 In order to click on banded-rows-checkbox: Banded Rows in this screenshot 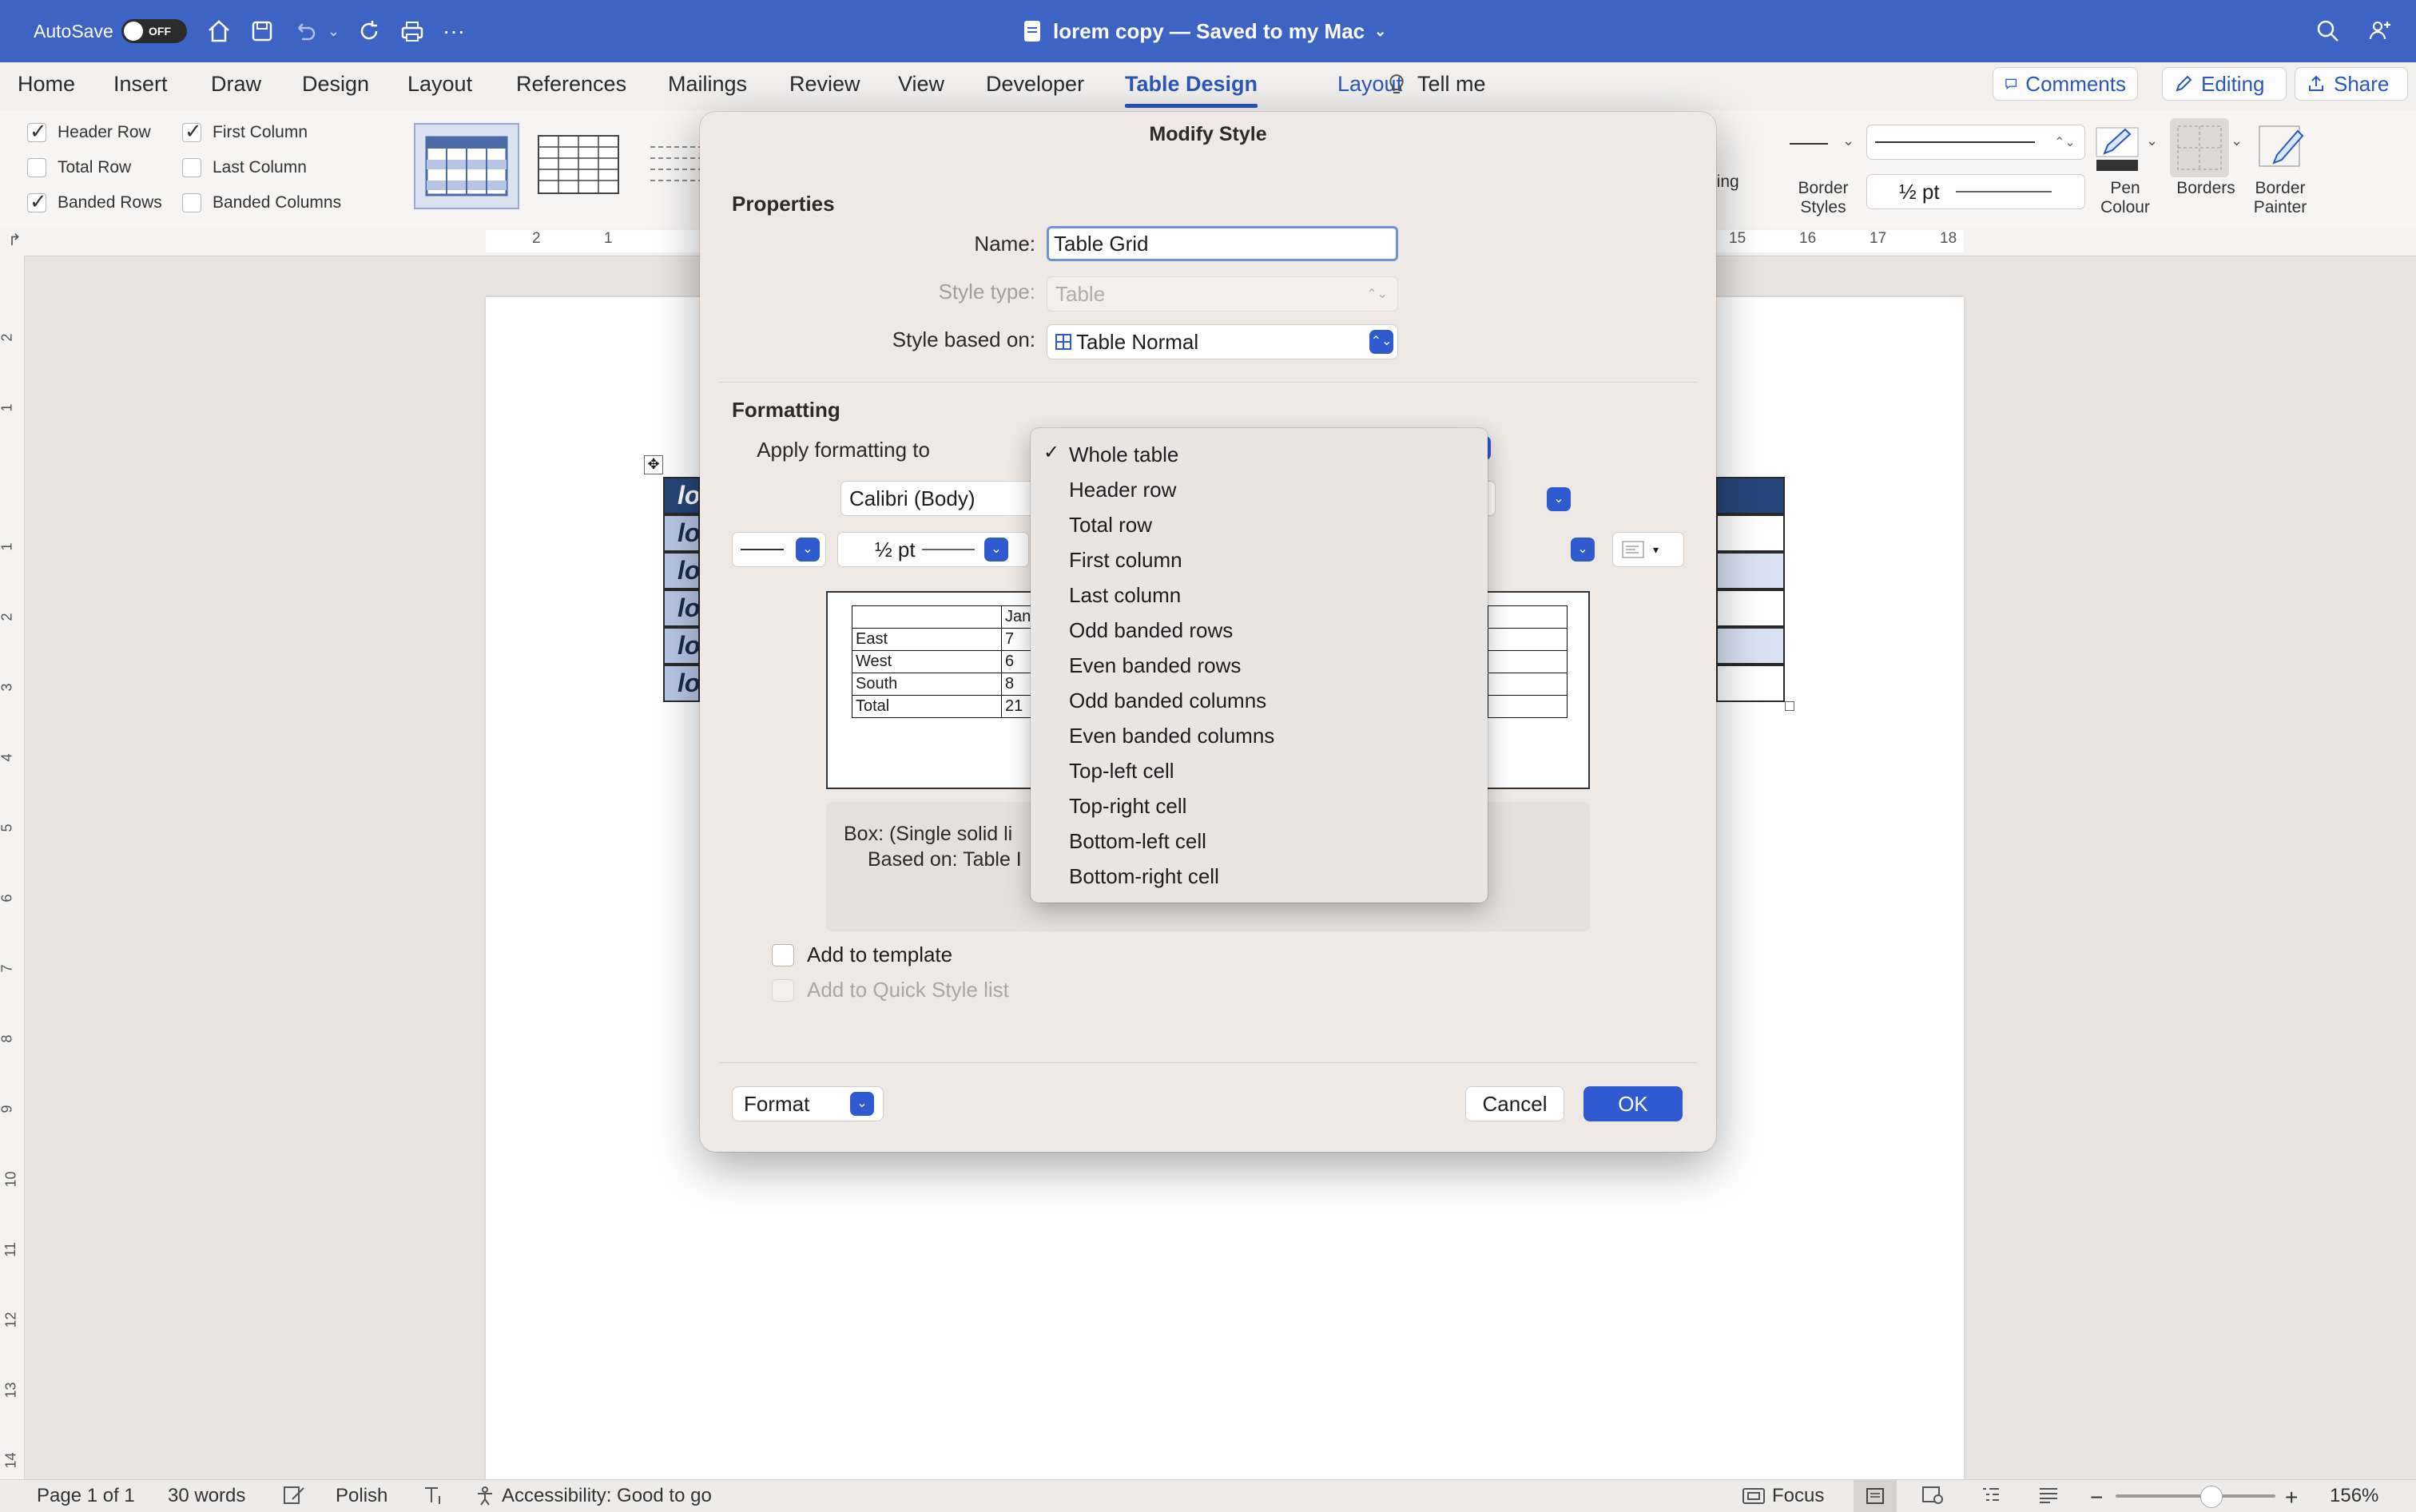, I will do `click(94, 201)`.